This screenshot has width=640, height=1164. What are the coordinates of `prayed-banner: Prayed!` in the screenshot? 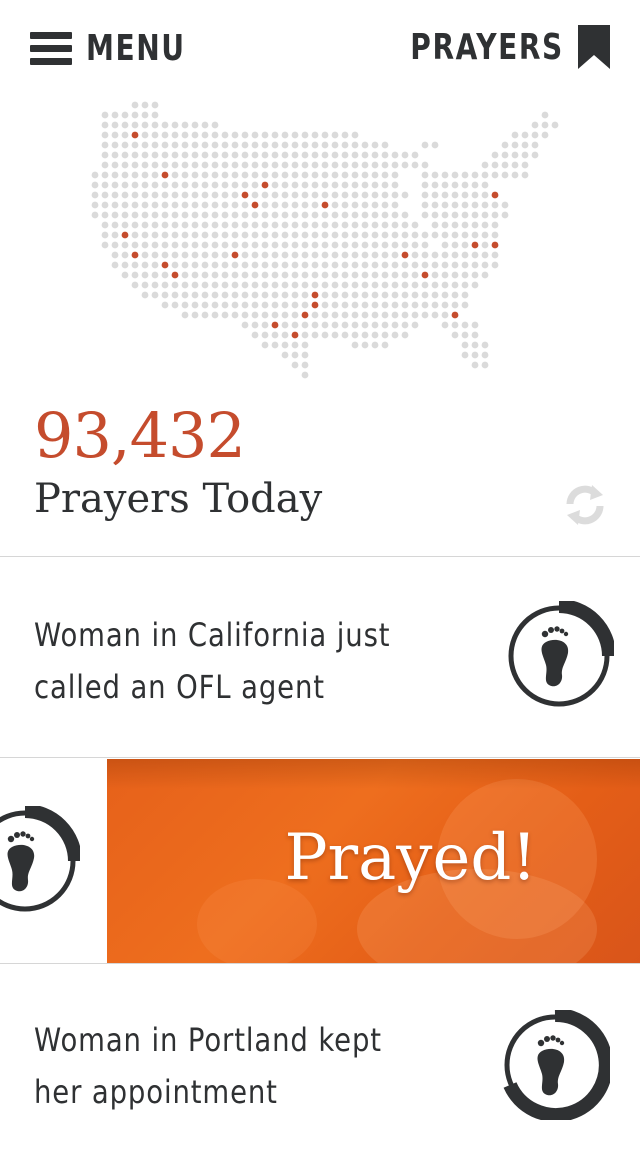 It's located at (373, 861).